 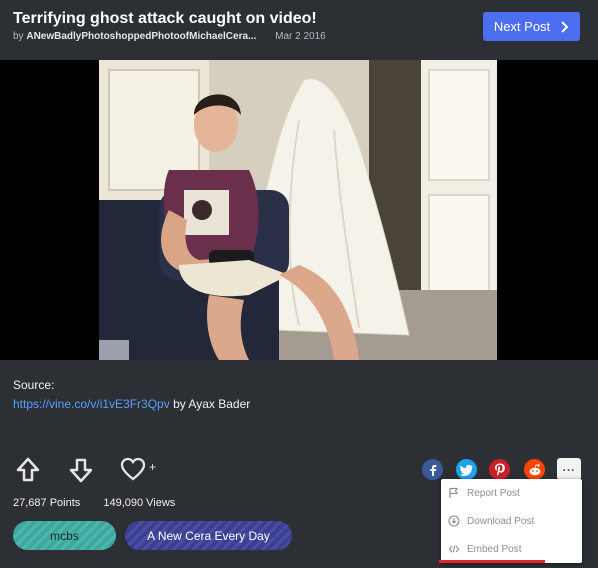 I want to click on source-link: https://vine.co/v/i1vE3Fr3Qpv, so click(x=91, y=404).